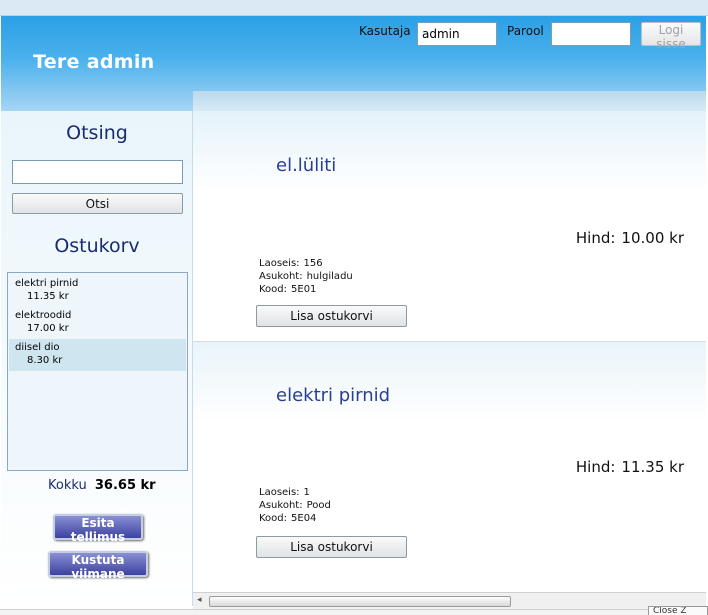 Image resolution: width=708 pixels, height=615 pixels. What do you see at coordinates (318, 505) in the screenshot?
I see `location-value: Pood` at bounding box center [318, 505].